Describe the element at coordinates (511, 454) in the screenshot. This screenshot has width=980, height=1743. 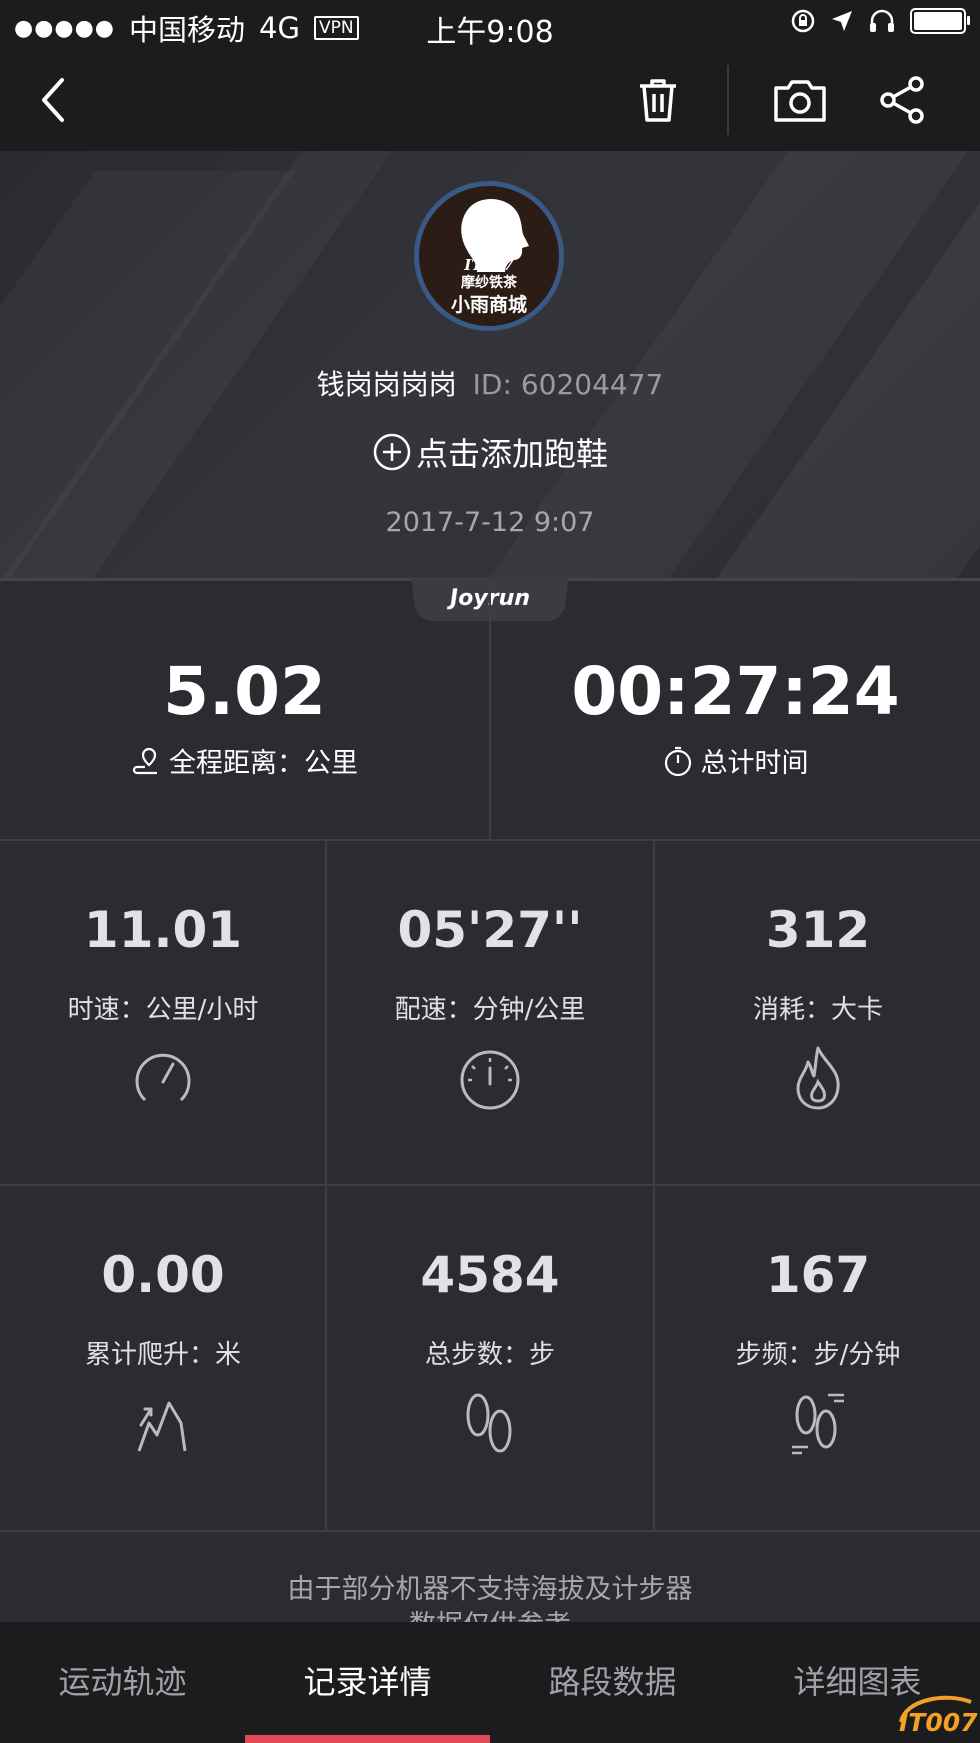
I see `add-shoe-label: 点击添加跑鞋` at that location.